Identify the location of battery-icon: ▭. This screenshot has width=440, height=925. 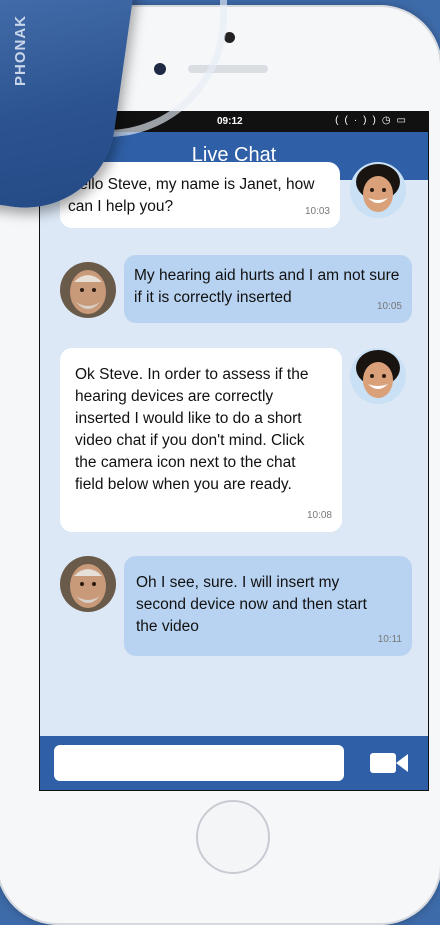
(404, 120).